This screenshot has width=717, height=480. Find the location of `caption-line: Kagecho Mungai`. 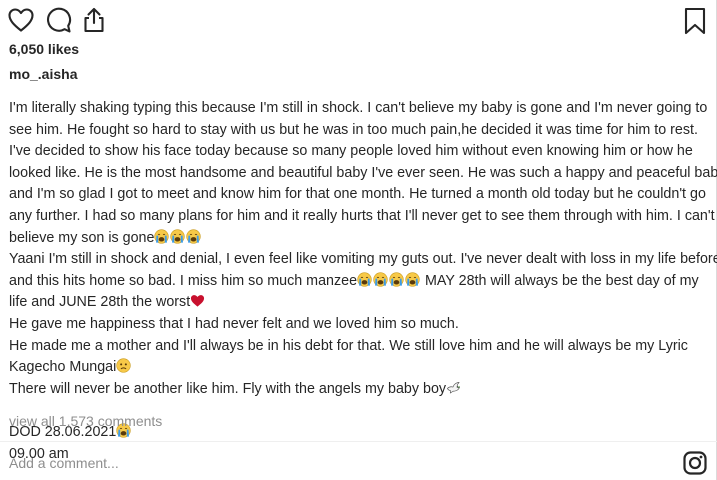

caption-line: Kagecho Mungai is located at coordinates (359, 368).